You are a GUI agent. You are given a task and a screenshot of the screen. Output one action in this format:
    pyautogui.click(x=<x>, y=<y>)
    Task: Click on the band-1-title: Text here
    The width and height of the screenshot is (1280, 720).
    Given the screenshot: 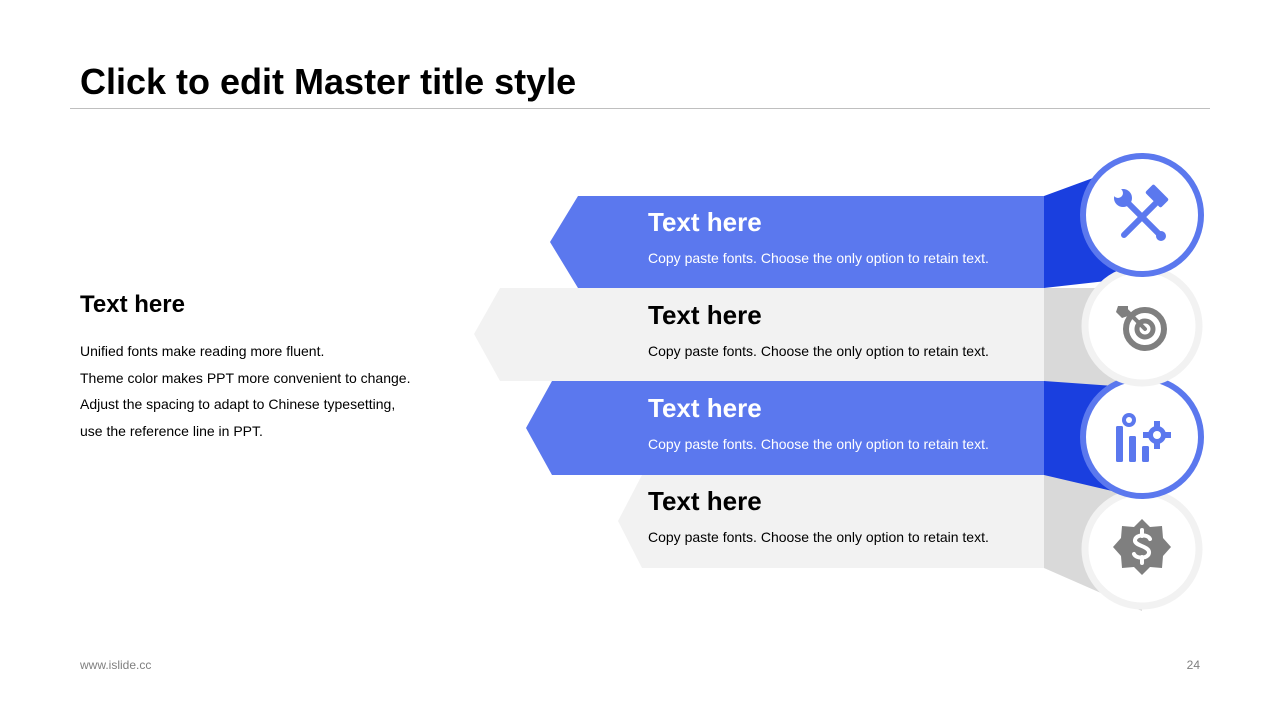 What is the action you would take?
    pyautogui.click(x=705, y=222)
    